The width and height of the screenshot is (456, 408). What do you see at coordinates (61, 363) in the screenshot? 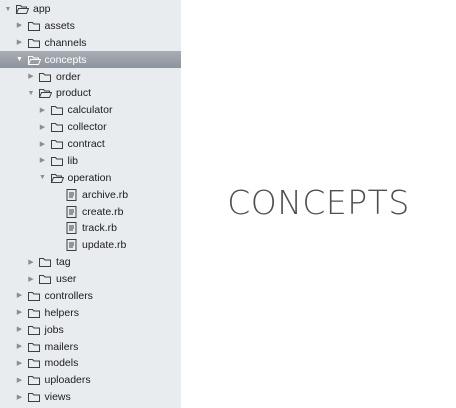
I see `tree-item-label: models` at bounding box center [61, 363].